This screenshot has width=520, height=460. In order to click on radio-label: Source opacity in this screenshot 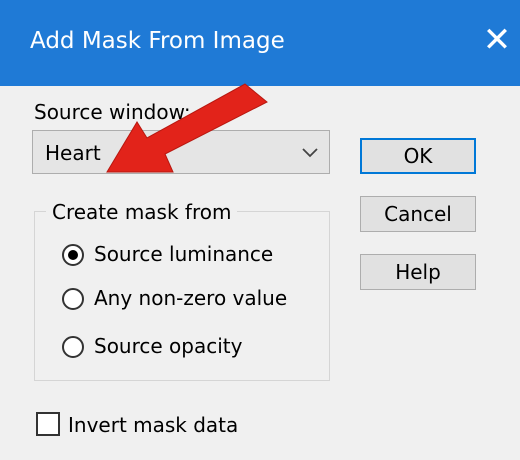, I will do `click(168, 346)`.